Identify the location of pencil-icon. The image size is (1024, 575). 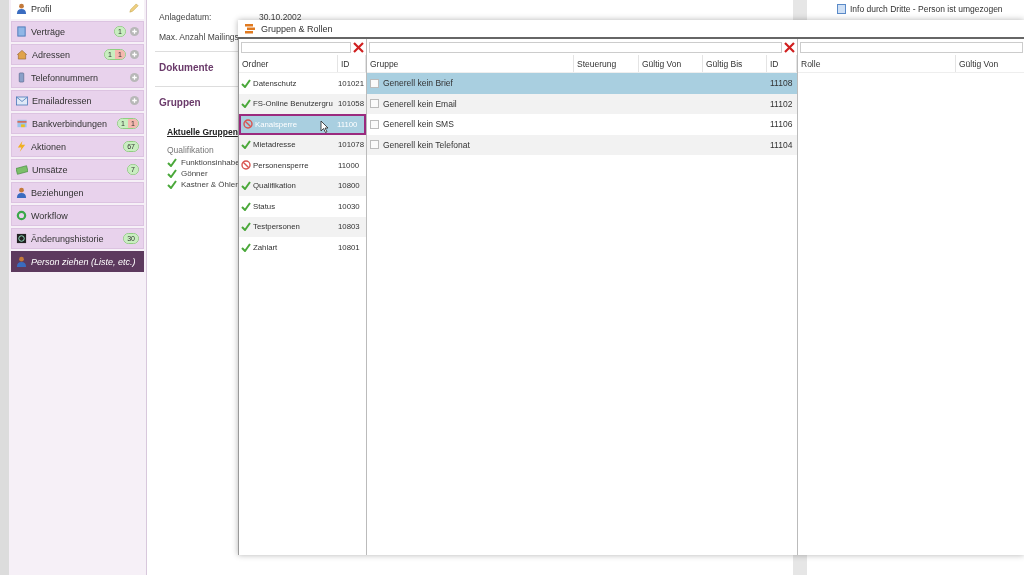
(133, 8).